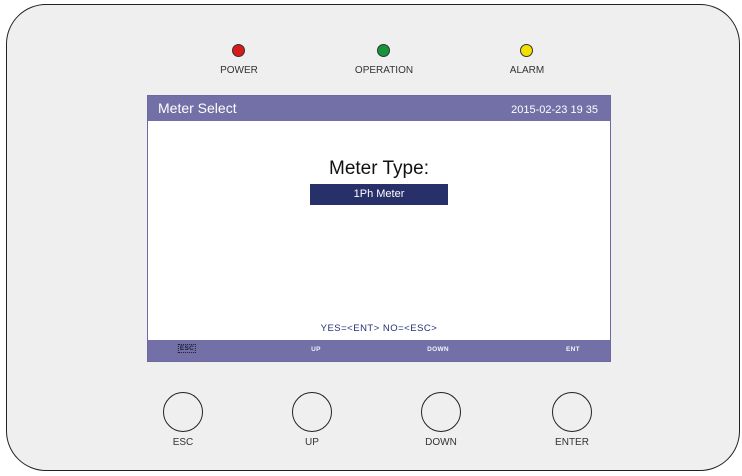 The width and height of the screenshot is (742, 476). I want to click on softkey-esc: ESC, so click(187, 348).